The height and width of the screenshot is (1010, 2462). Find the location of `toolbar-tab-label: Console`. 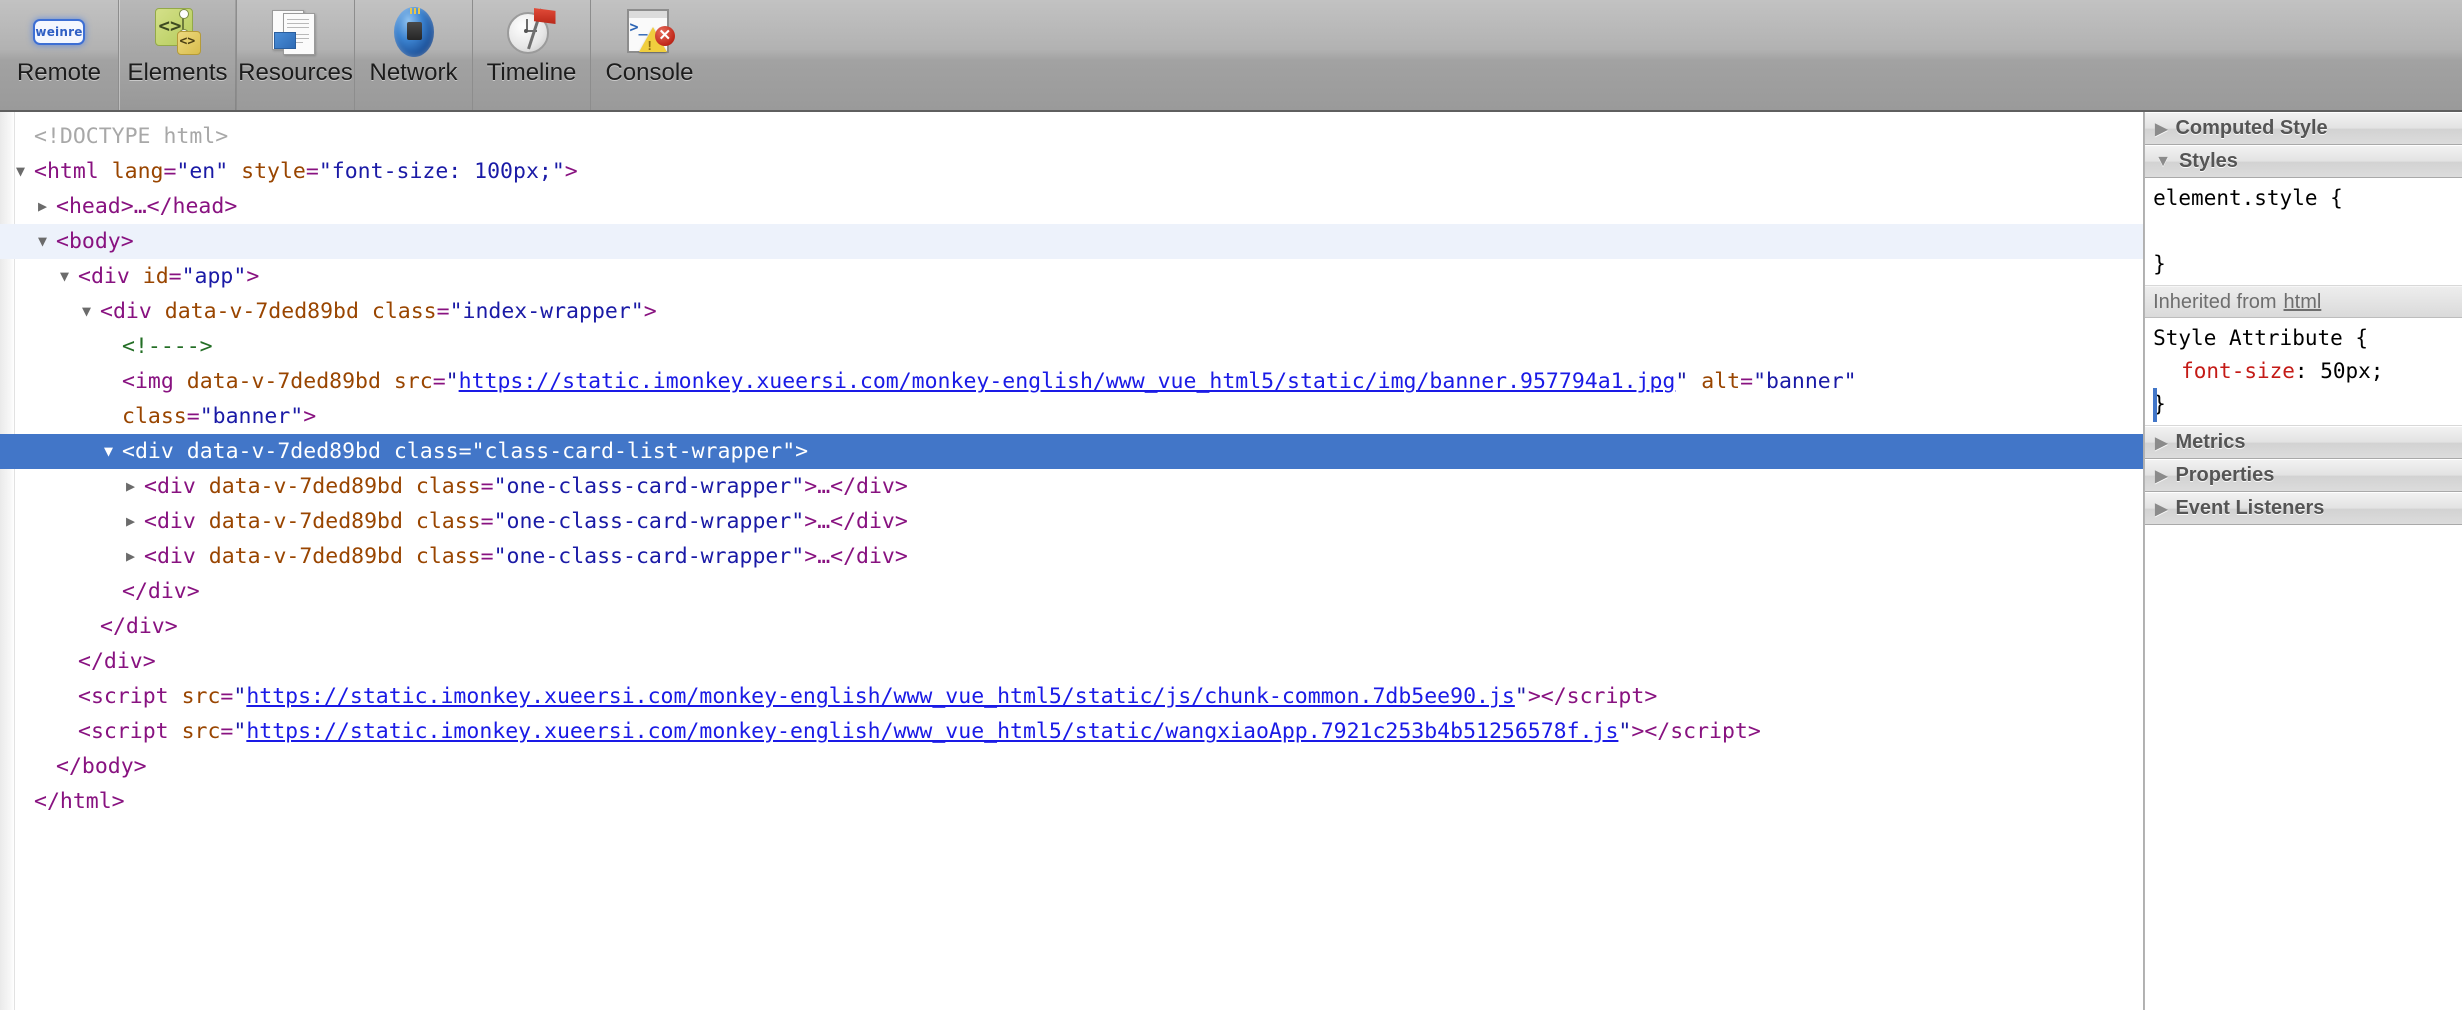

toolbar-tab-label: Console is located at coordinates (649, 72).